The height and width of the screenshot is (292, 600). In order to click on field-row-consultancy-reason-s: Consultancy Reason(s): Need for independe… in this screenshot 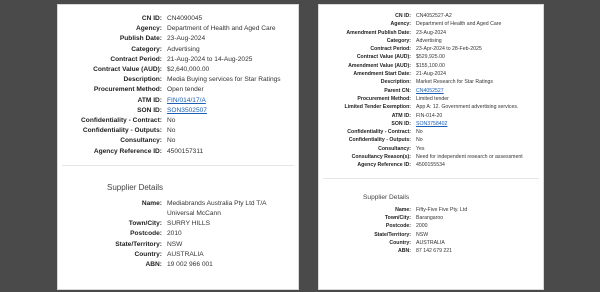, I will do `click(431, 157)`.